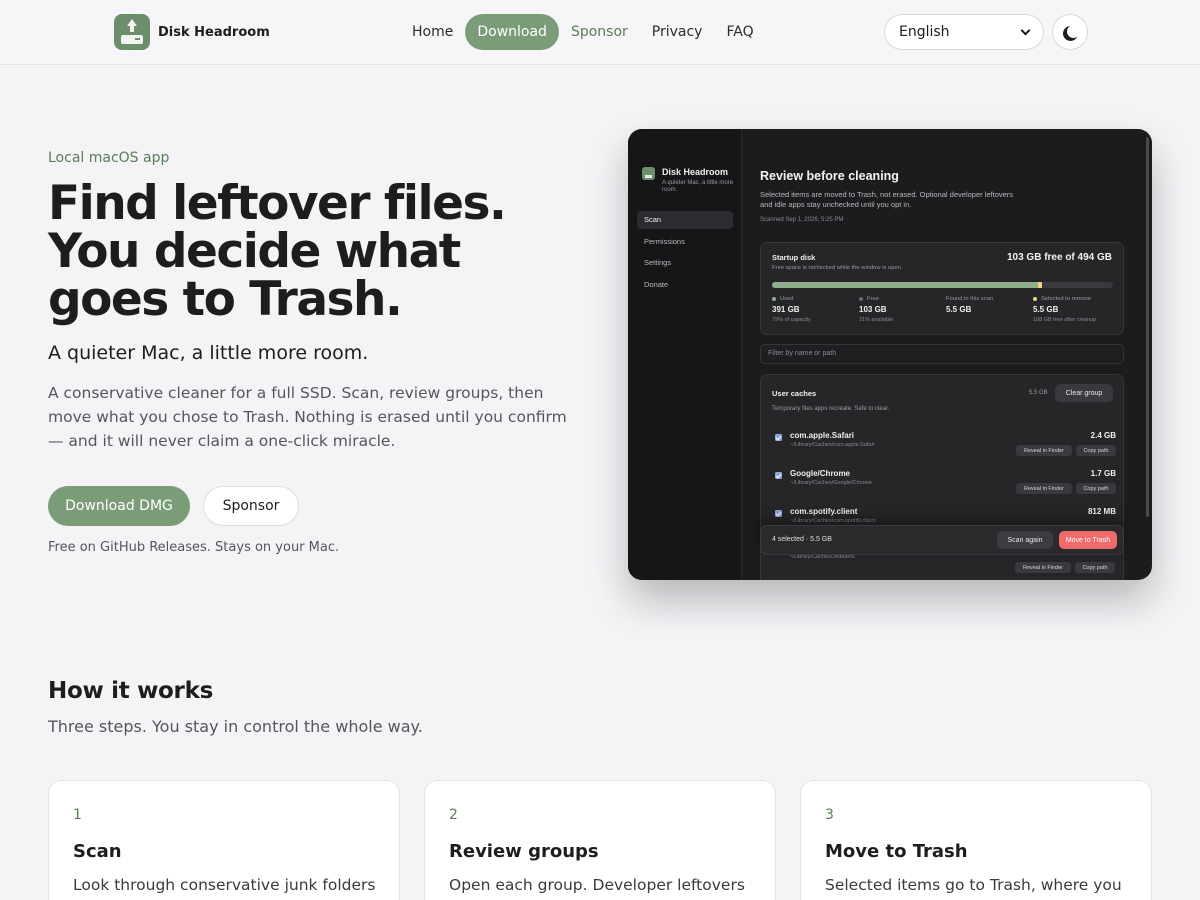 The image size is (1200, 900). I want to click on step-text: Look through conservative junk folders, so click(224, 885).